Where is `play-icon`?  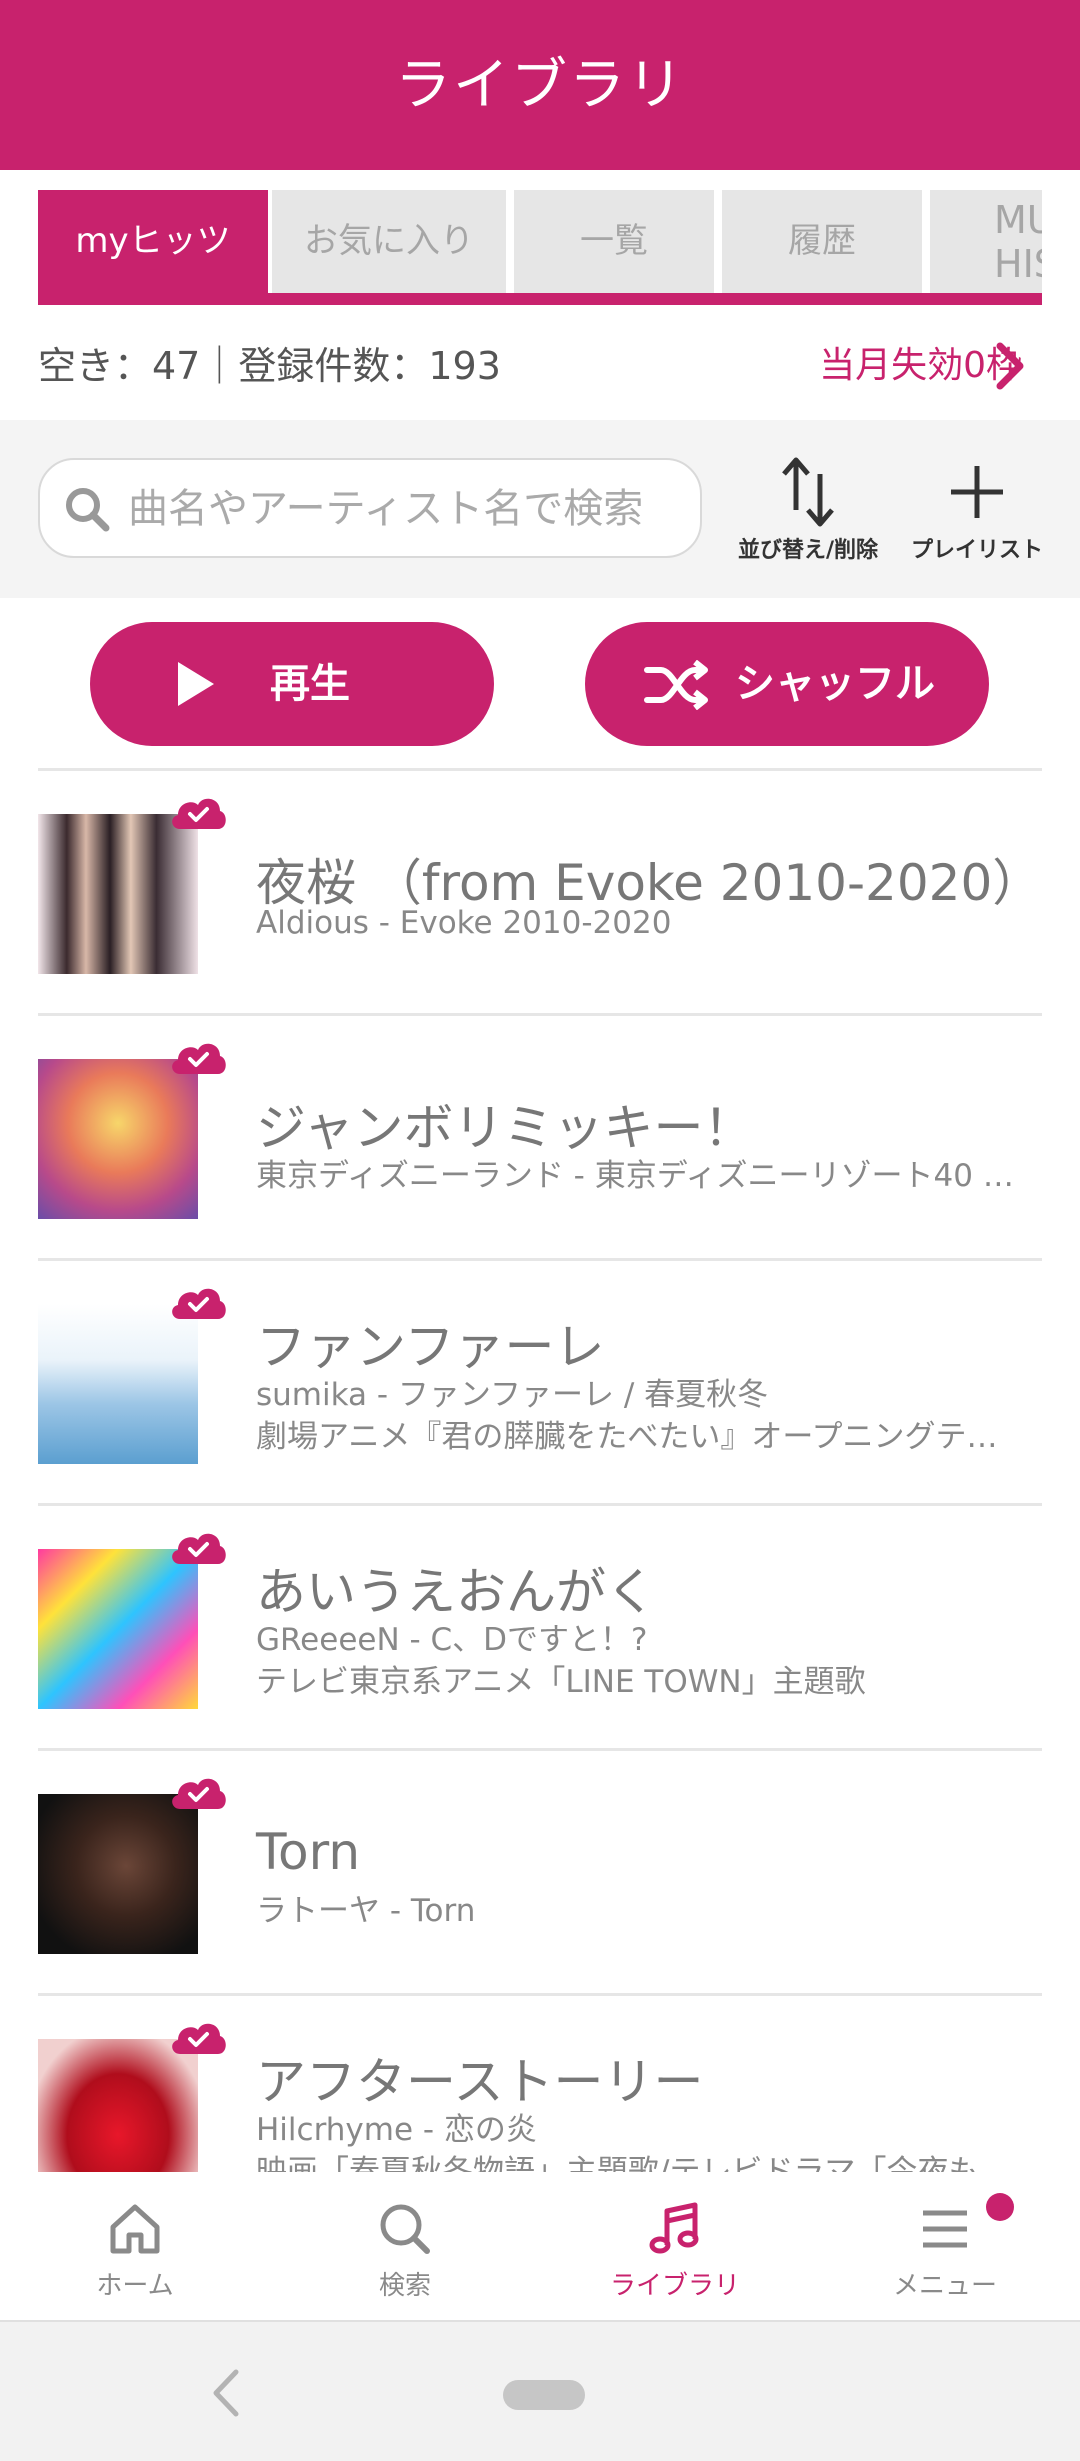
play-icon is located at coordinates (196, 684).